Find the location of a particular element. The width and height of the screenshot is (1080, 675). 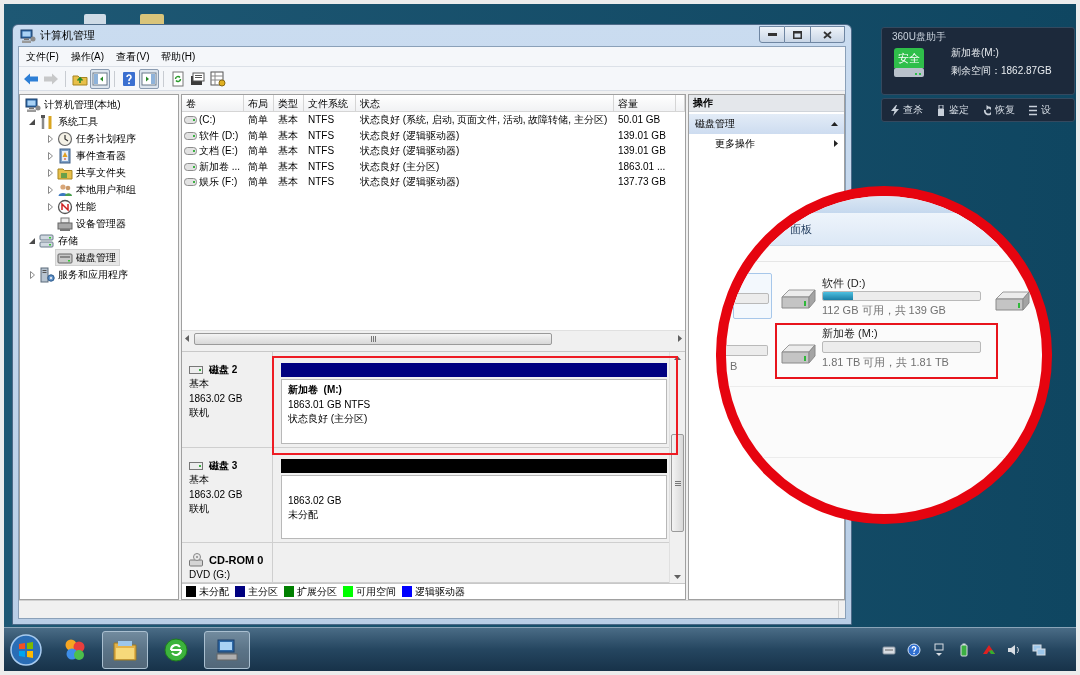

table-cell: 文档 (E:) is located at coordinates (218, 151).